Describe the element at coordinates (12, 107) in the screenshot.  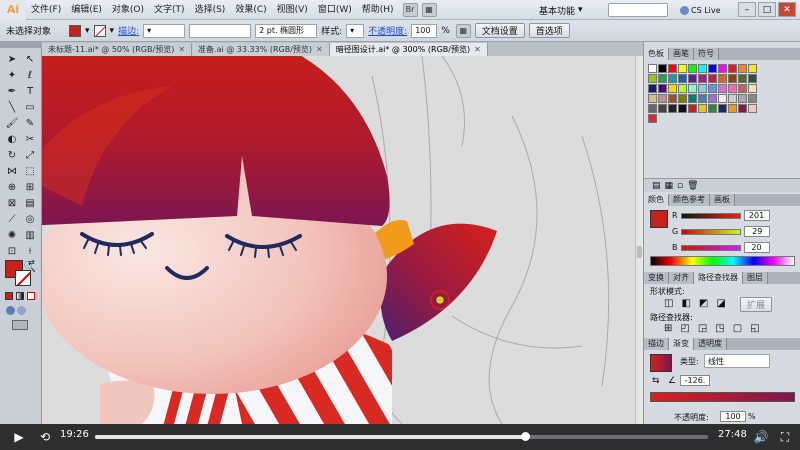
I see `line-tool-icon: ╲` at that location.